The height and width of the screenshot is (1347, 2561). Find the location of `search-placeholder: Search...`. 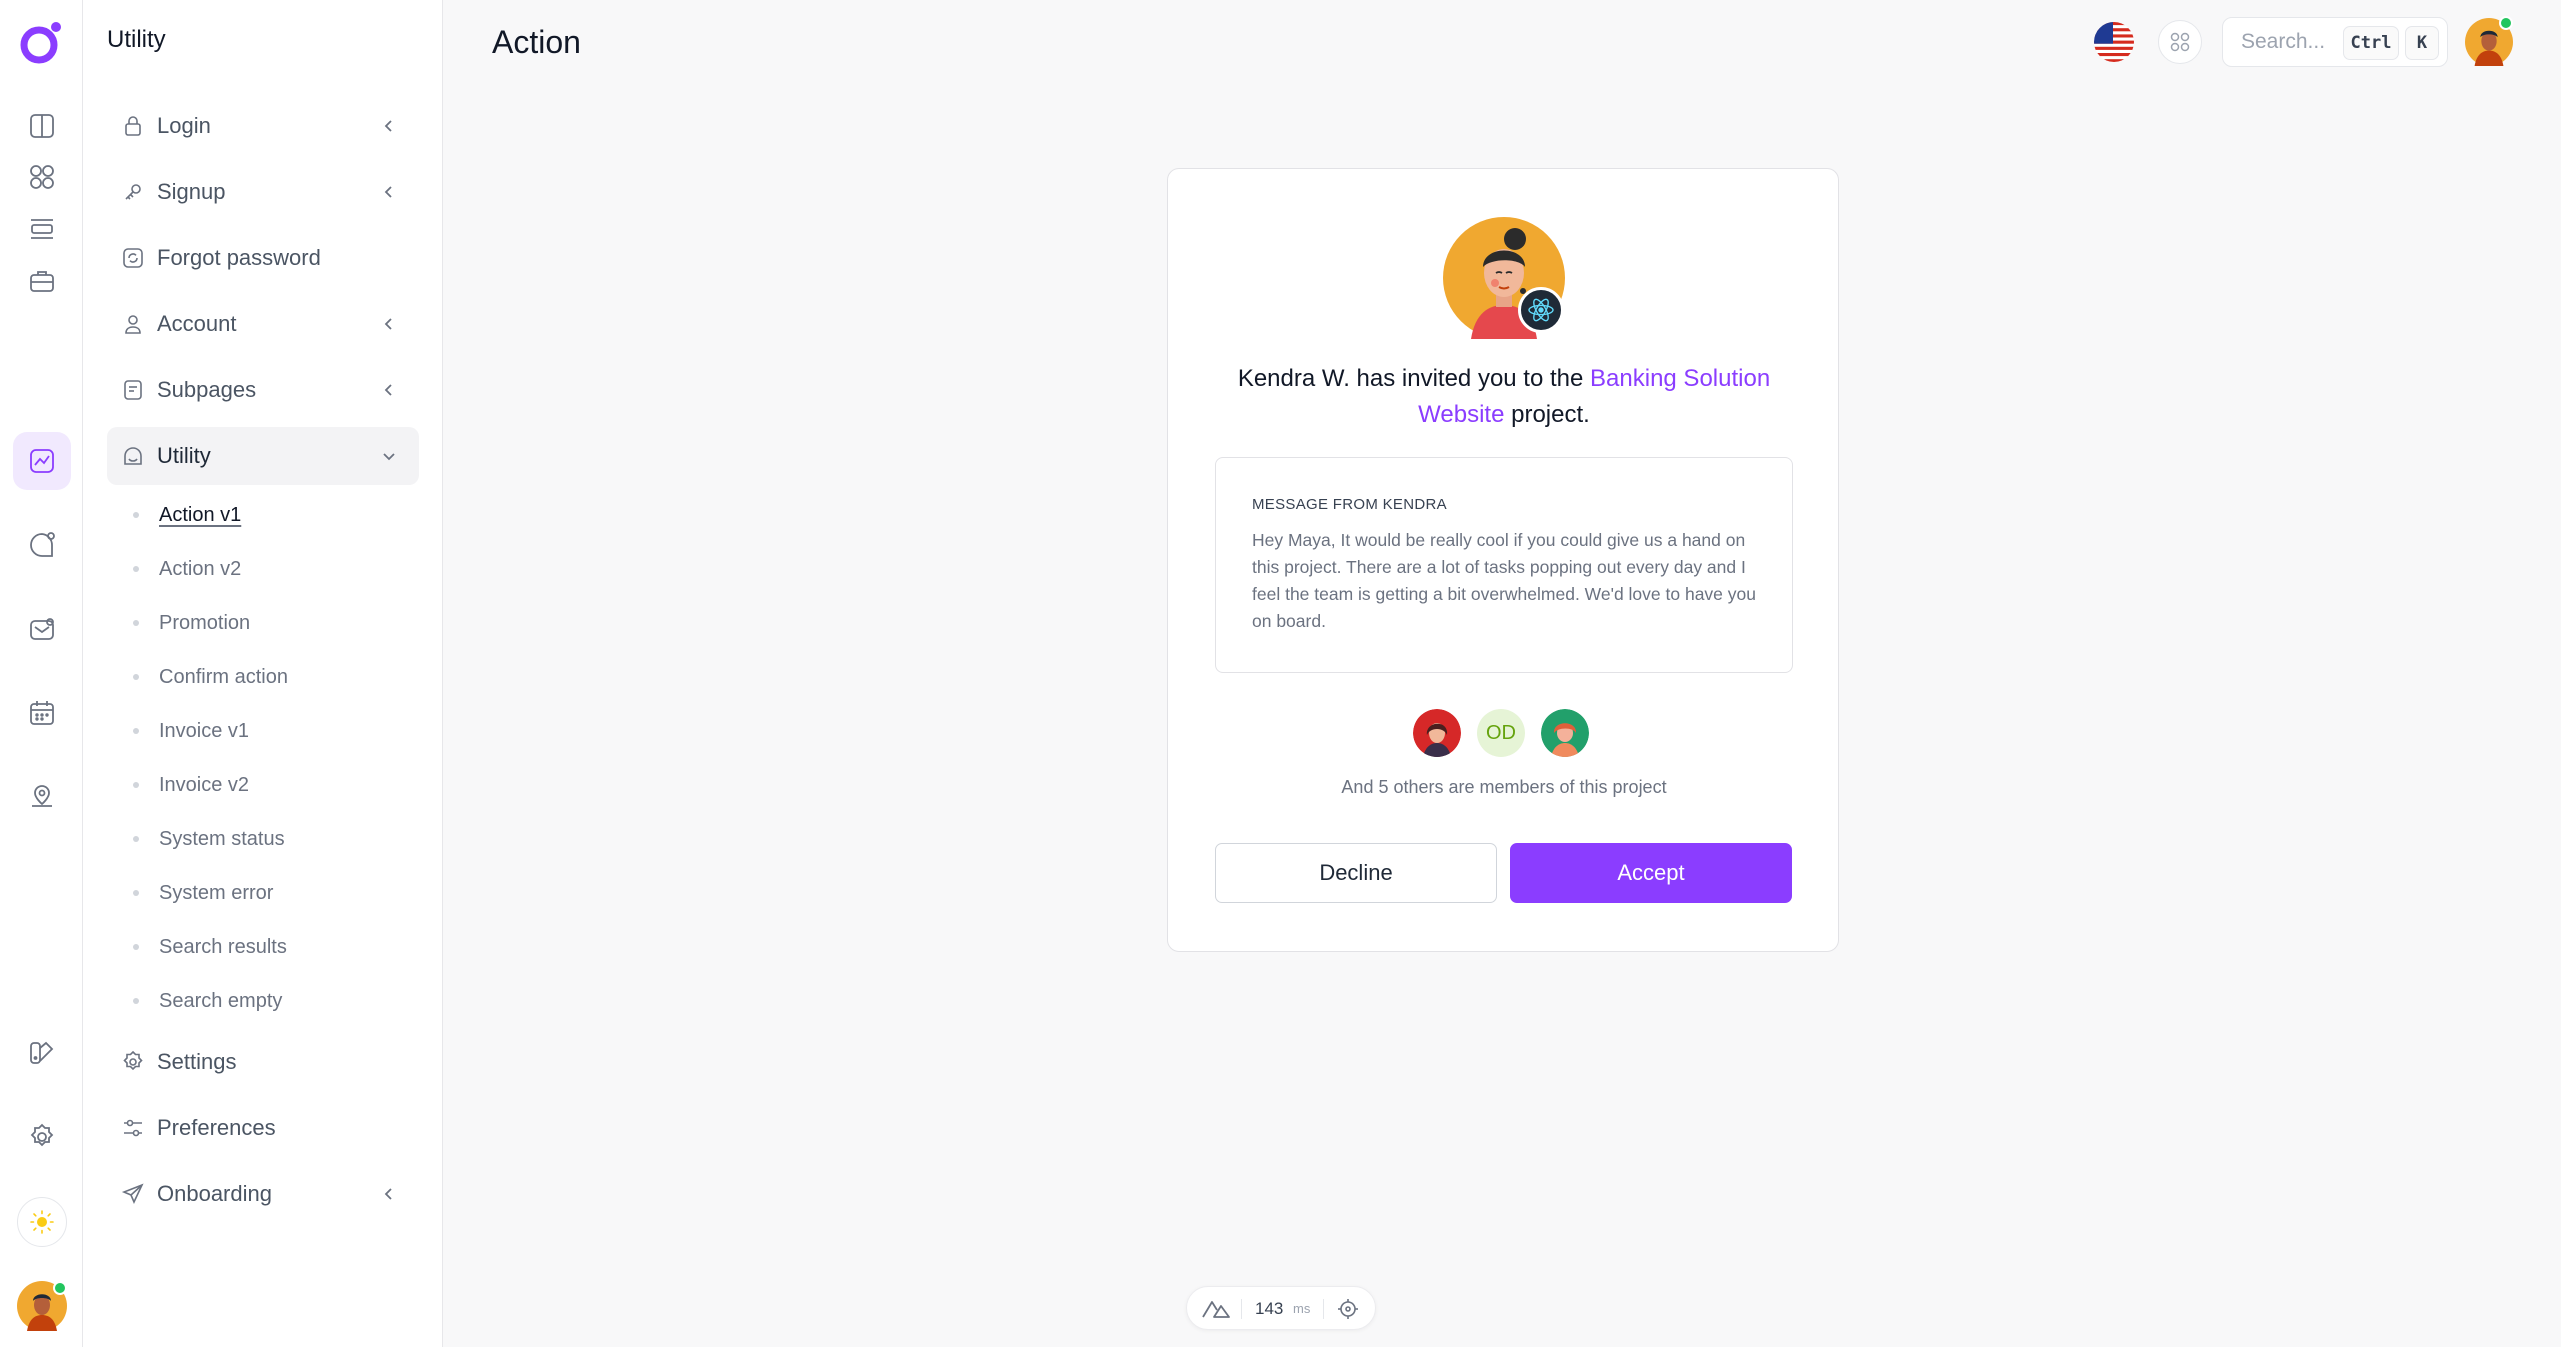

search-placeholder: Search... is located at coordinates (2283, 41).